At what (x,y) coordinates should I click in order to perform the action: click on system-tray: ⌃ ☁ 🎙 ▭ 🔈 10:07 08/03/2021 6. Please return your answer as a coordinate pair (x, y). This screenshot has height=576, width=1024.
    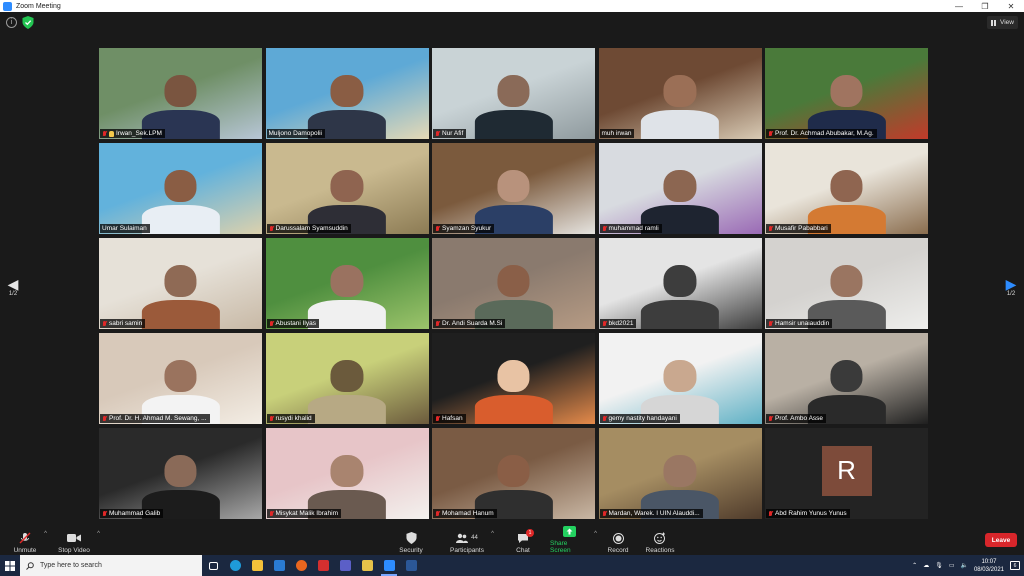
    Looking at the image, I should click on (968, 565).